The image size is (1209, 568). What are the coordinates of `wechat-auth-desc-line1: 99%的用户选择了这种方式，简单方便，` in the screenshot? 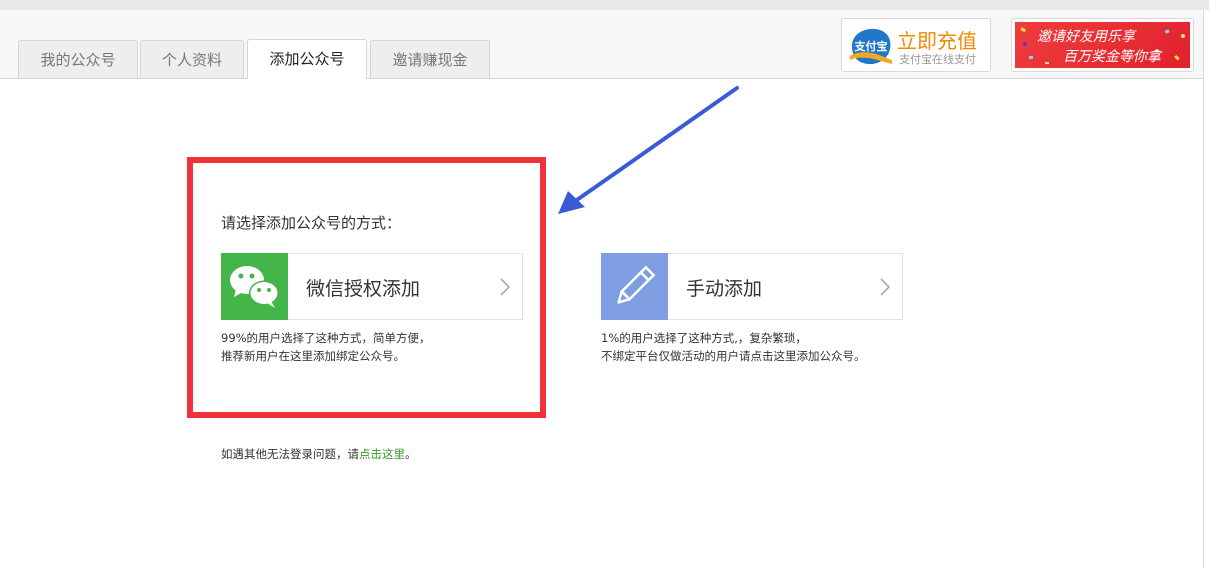 It's located at (326, 338).